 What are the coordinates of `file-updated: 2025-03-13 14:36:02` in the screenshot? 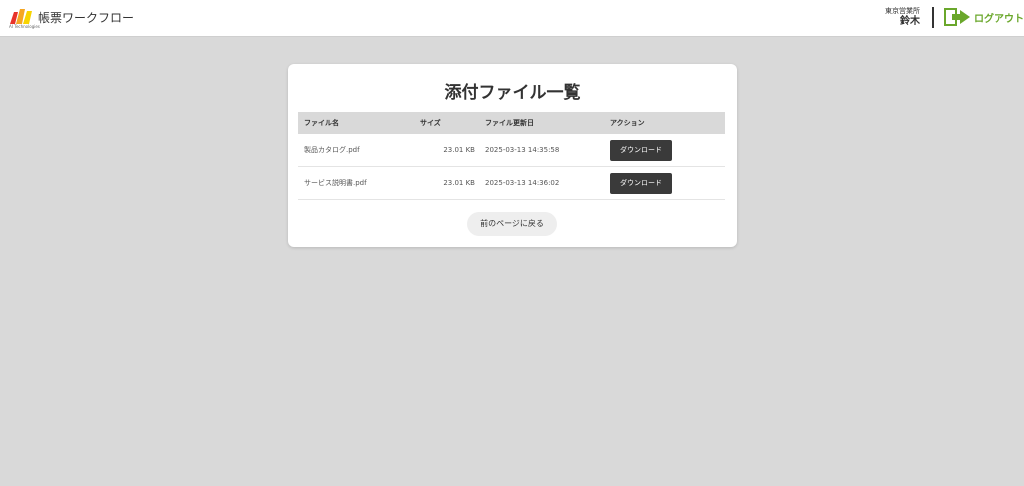 It's located at (522, 183).